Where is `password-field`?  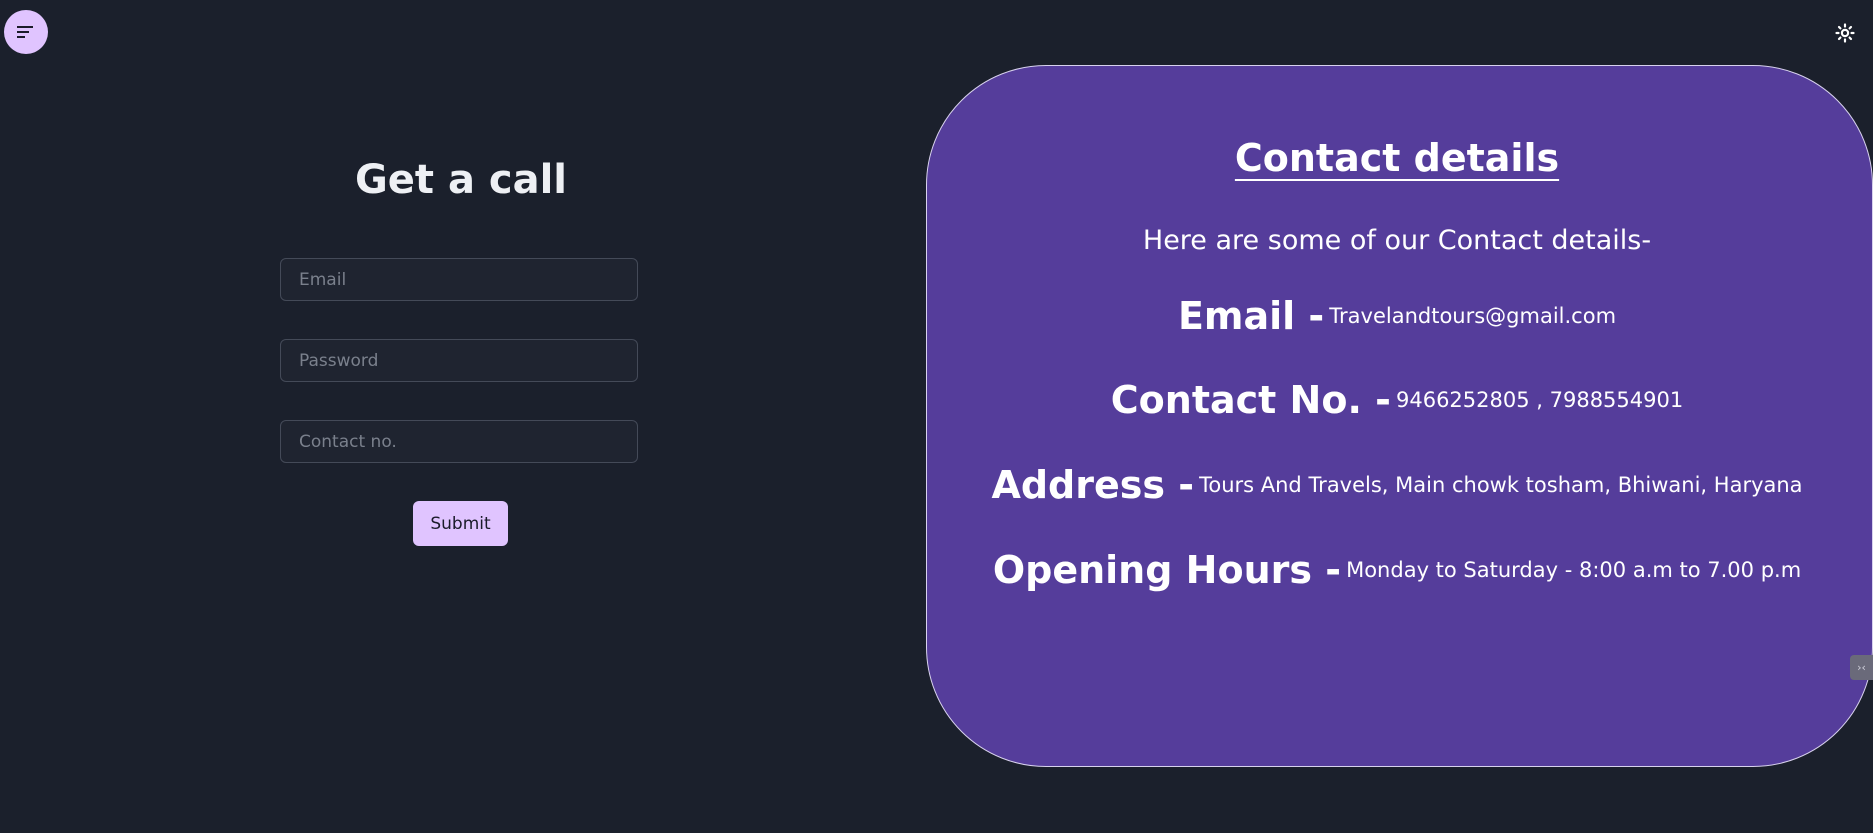
password-field is located at coordinates (459, 360).